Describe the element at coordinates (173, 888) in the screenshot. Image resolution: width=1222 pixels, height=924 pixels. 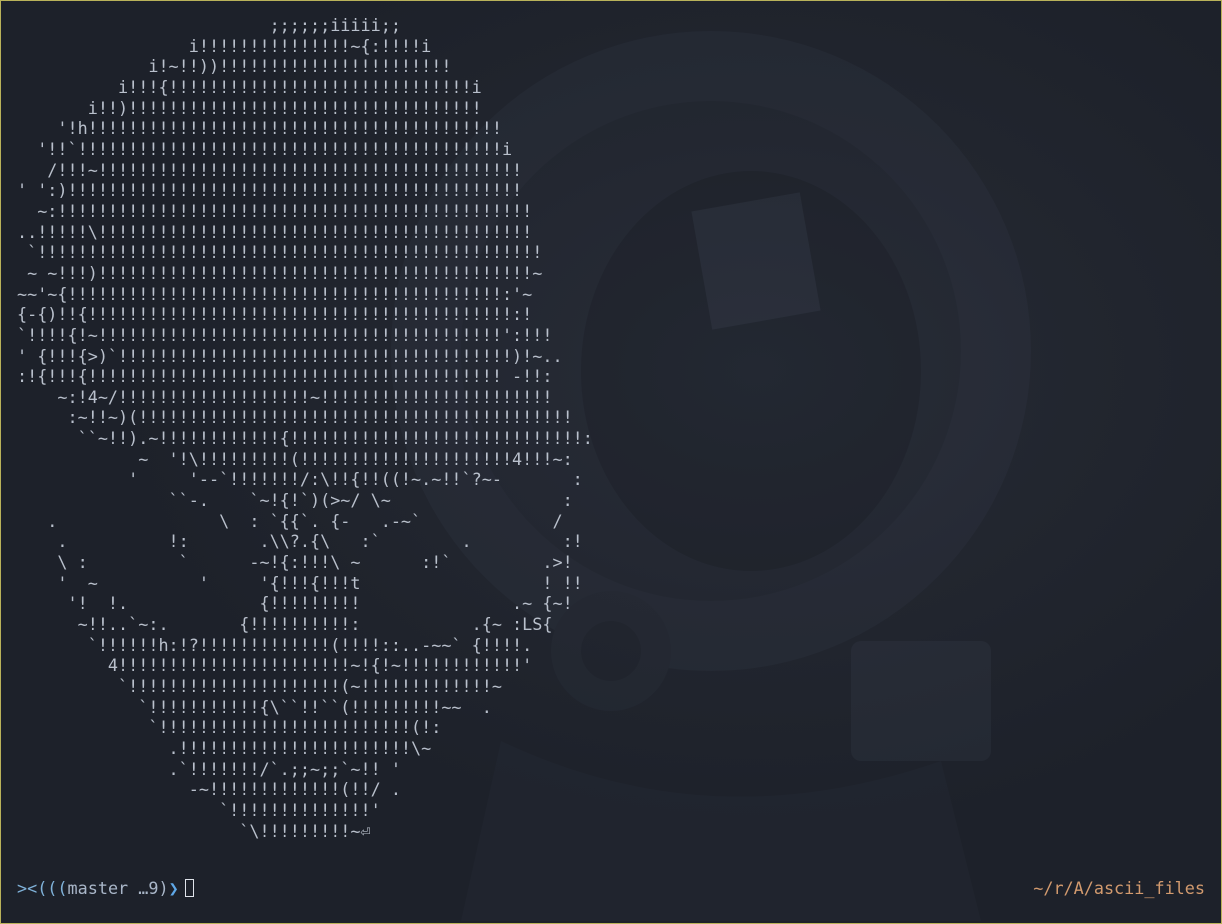
I see `prompt-arrow-icon: ❯` at that location.